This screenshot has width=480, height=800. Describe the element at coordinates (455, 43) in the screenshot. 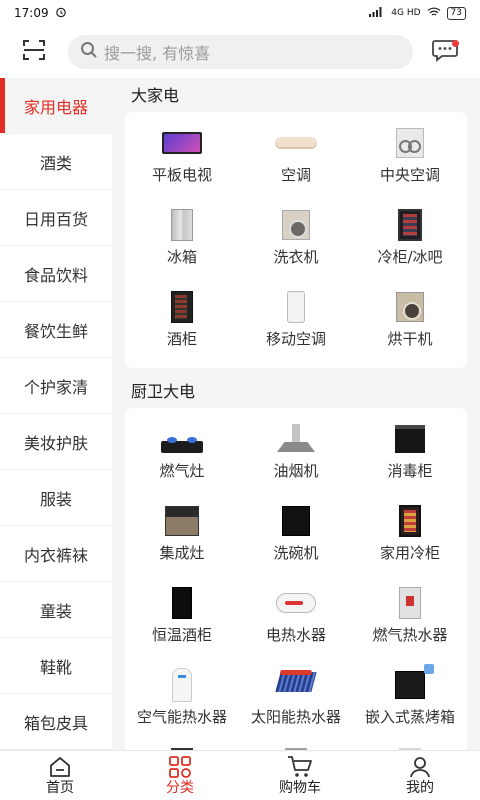

I see `unread-dot` at that location.